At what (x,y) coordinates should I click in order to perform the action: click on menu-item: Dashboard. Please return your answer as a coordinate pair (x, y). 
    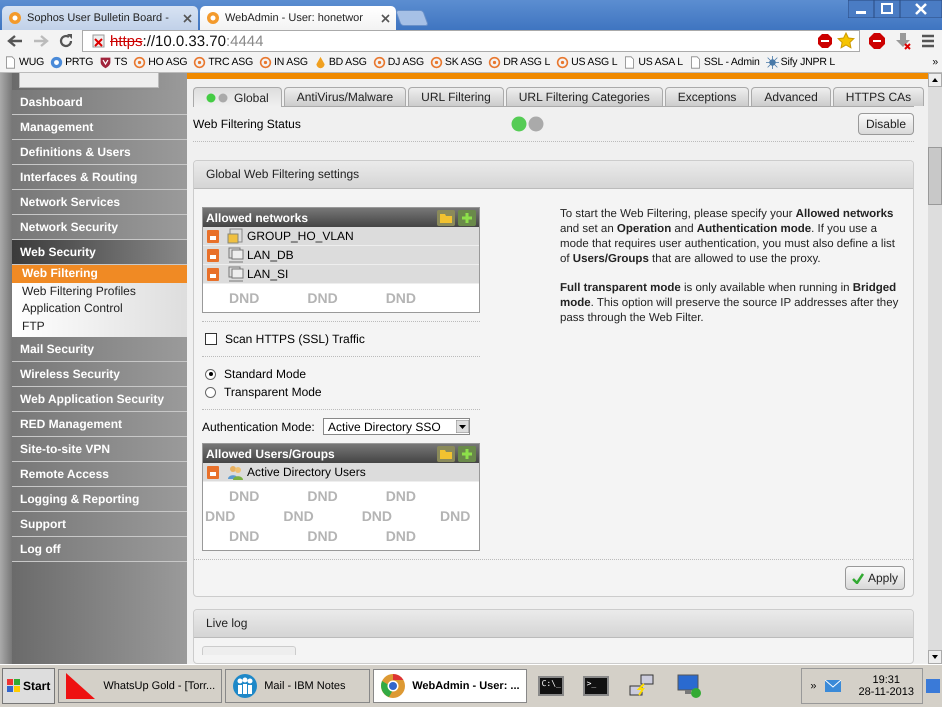
    Looking at the image, I should click on (99, 102).